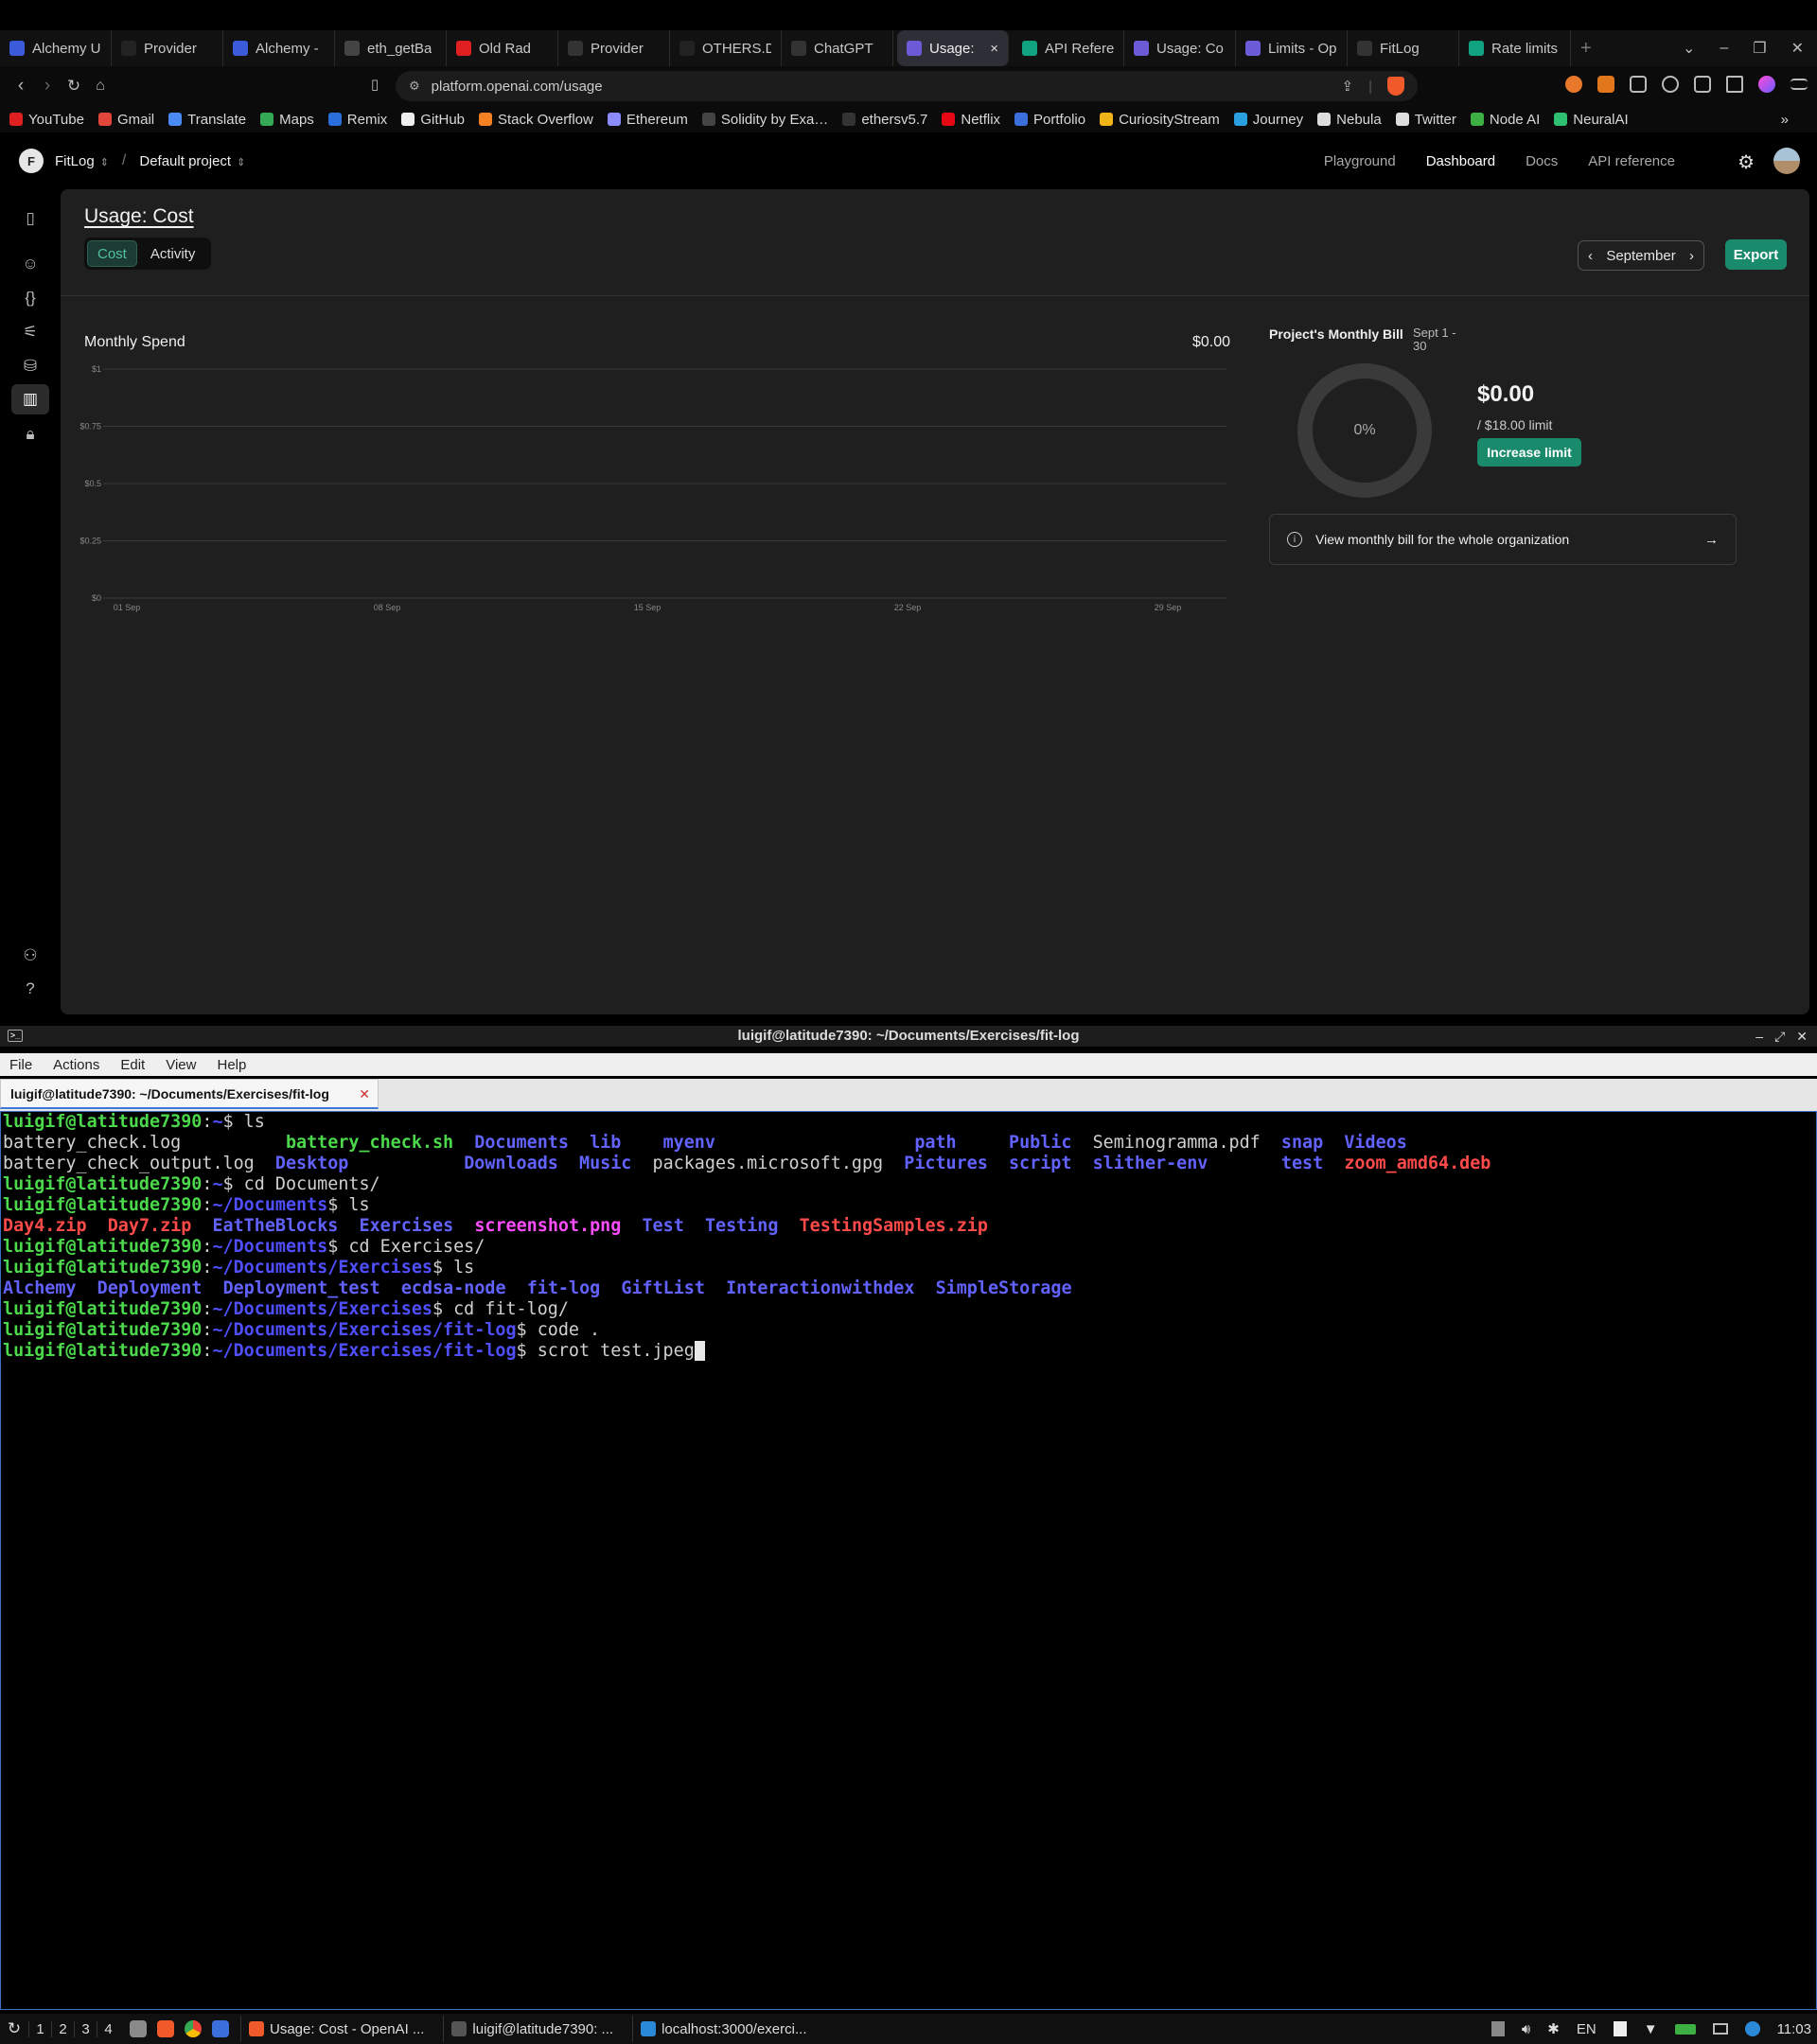  Describe the element at coordinates (1592, 120) in the screenshot. I see `bookmark-item: NeuralAI` at that location.